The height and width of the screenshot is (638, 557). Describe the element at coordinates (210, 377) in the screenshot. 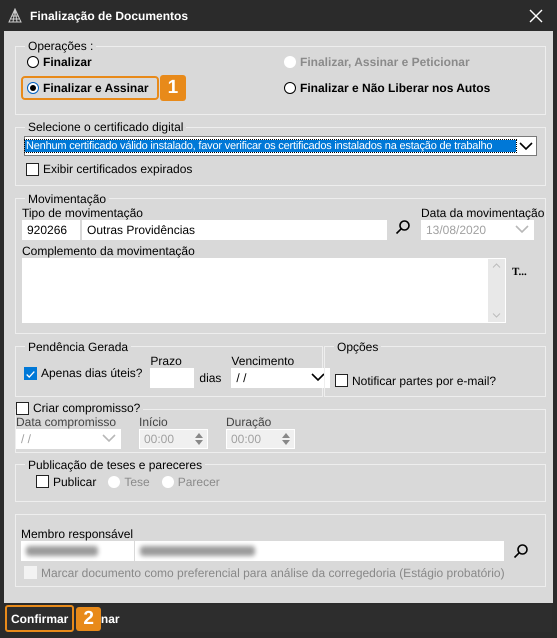

I see `unit-label: dias` at that location.